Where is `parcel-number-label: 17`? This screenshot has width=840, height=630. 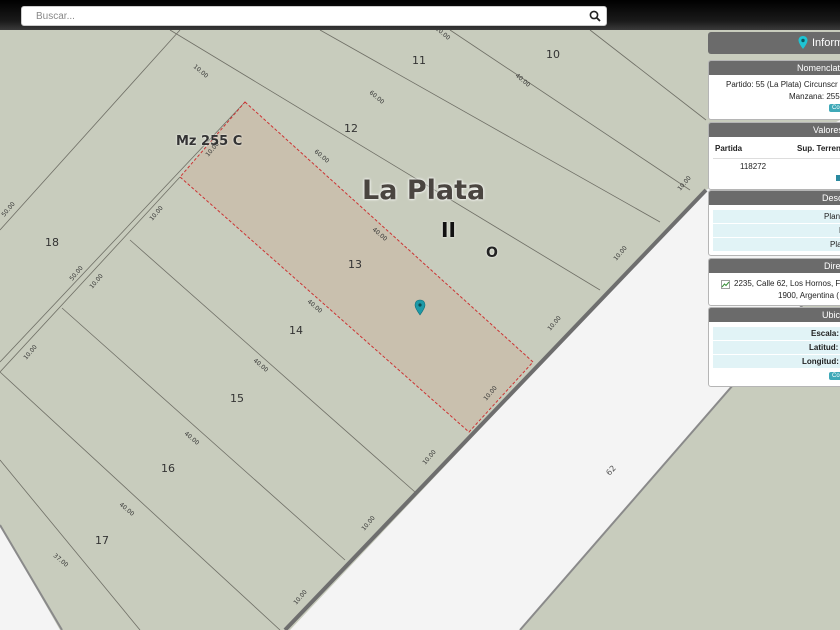 parcel-number-label: 17 is located at coordinates (102, 540).